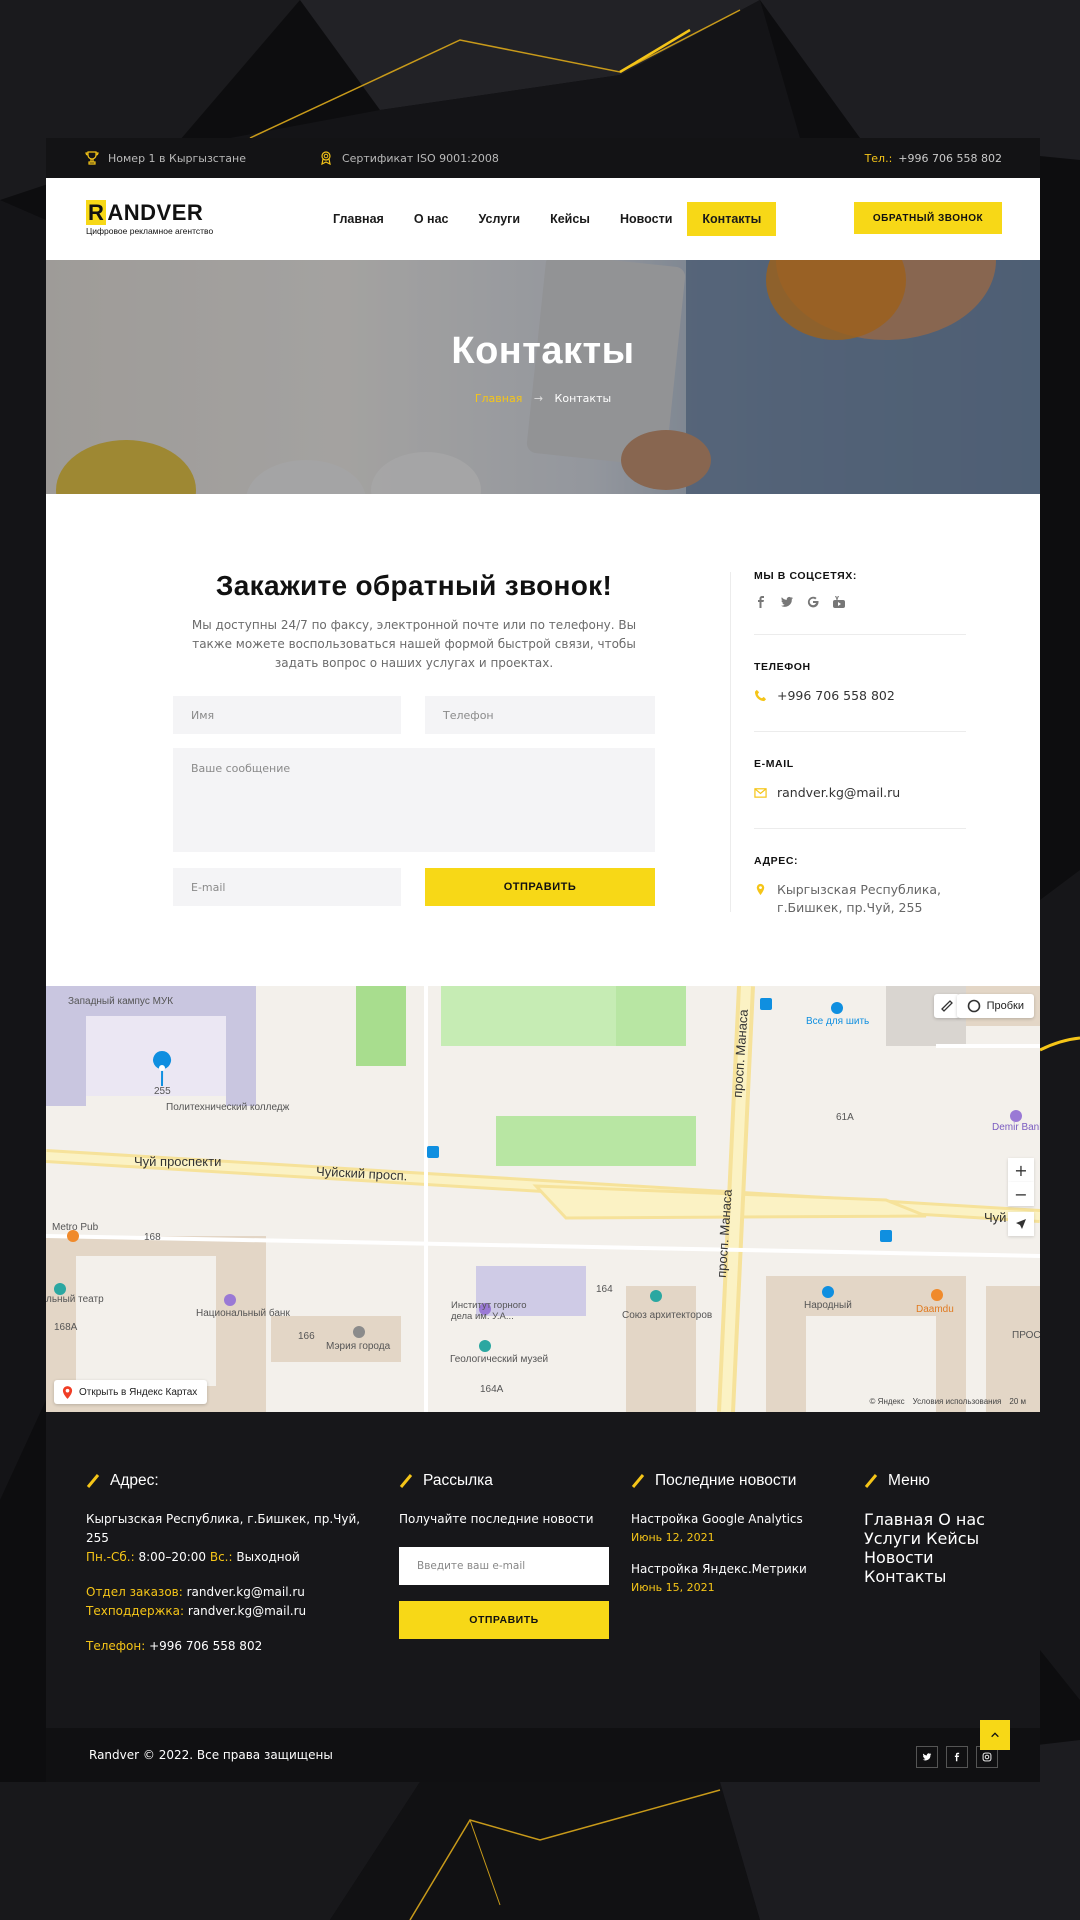 The width and height of the screenshot is (1080, 1920). Describe the element at coordinates (961, 1519) in the screenshot. I see `footer-menu-about: О нас` at that location.